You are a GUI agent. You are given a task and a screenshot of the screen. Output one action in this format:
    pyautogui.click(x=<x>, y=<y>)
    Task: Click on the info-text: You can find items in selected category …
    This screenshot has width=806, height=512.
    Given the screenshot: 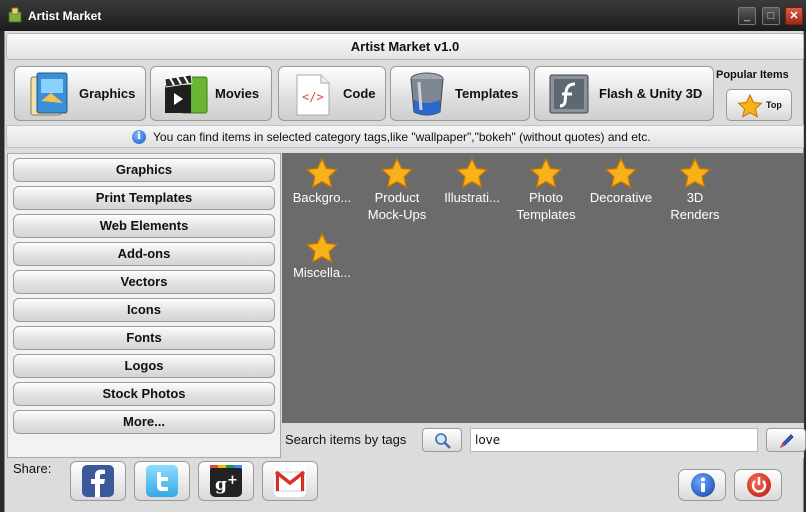 What is the action you would take?
    pyautogui.click(x=402, y=137)
    